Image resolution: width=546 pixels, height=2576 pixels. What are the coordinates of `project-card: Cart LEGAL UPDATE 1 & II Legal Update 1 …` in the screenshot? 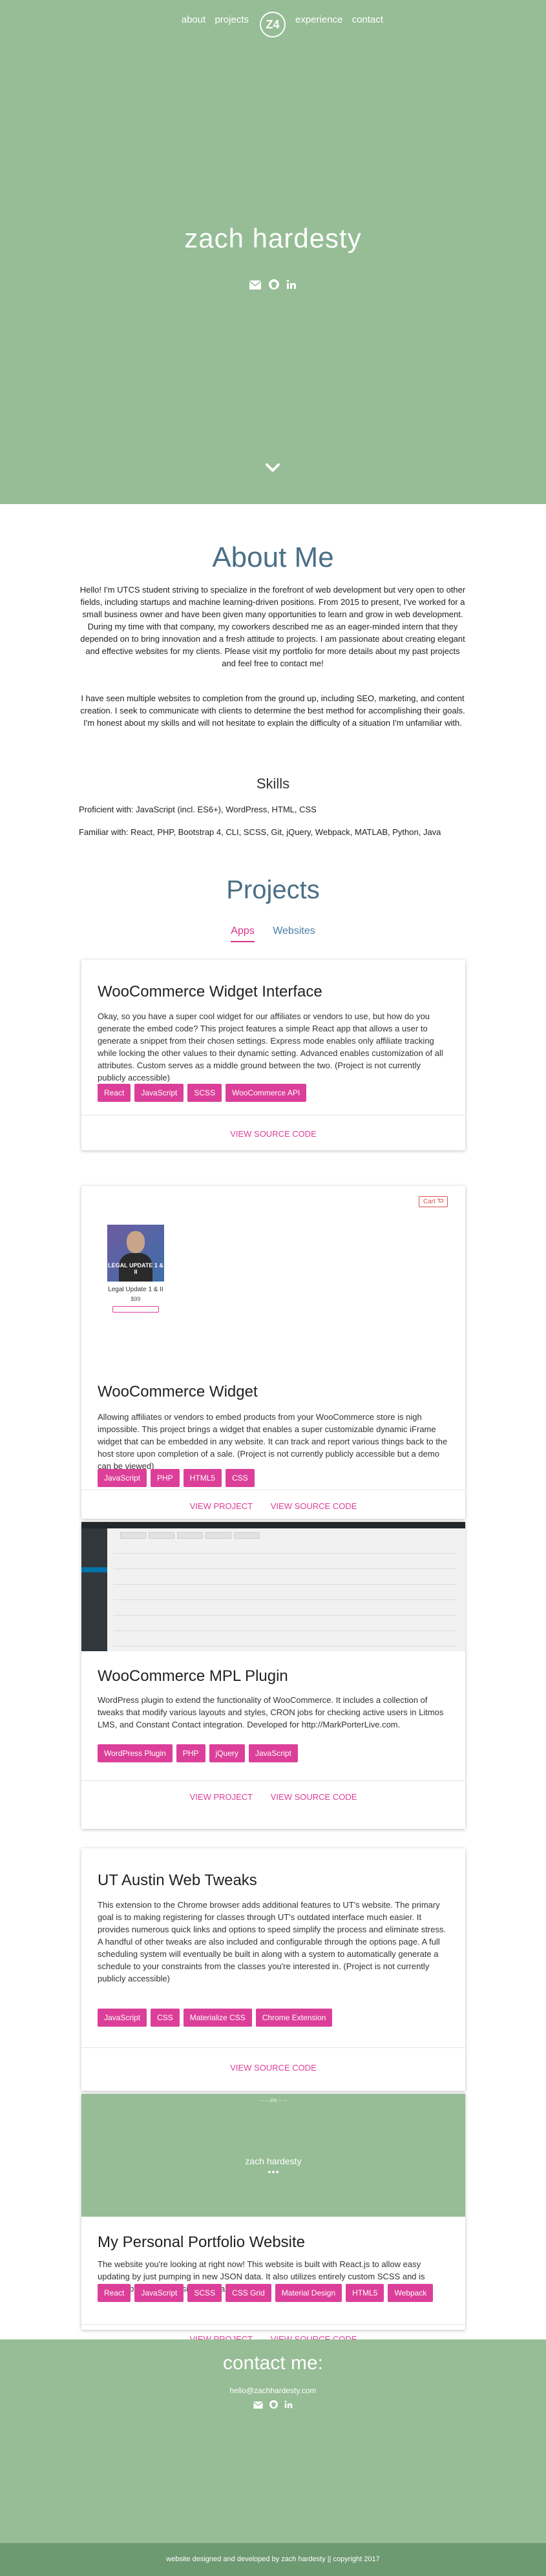 It's located at (273, 1352).